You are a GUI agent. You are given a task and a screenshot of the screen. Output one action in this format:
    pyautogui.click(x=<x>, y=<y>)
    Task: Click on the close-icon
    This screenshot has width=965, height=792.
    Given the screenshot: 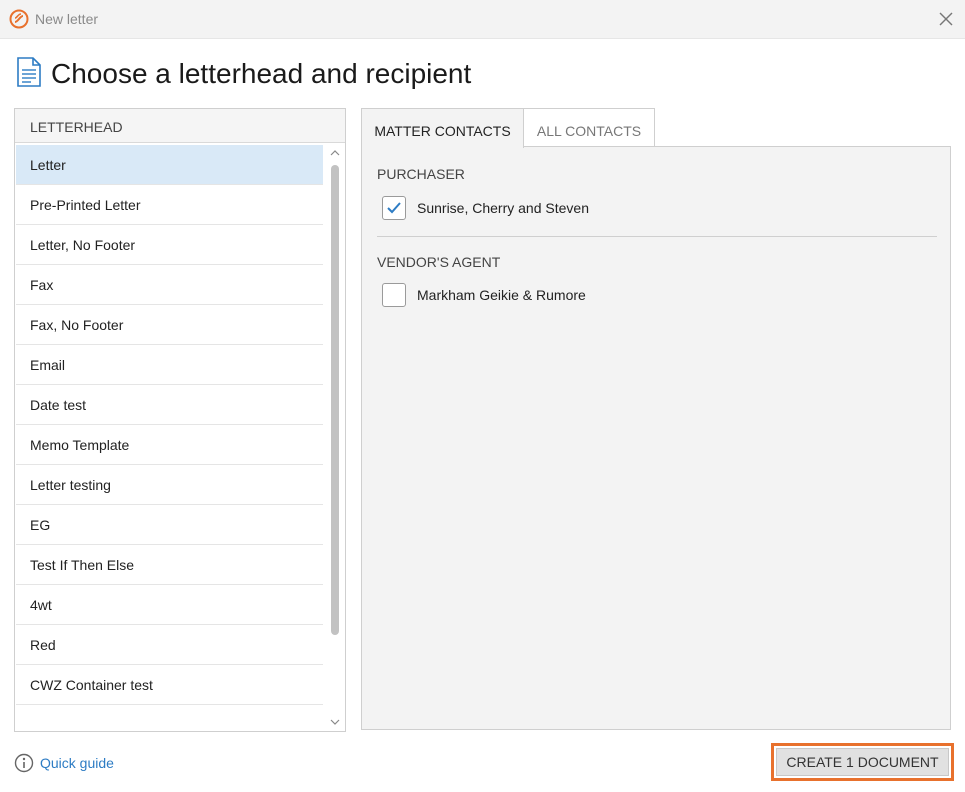 What is the action you would take?
    pyautogui.click(x=946, y=19)
    